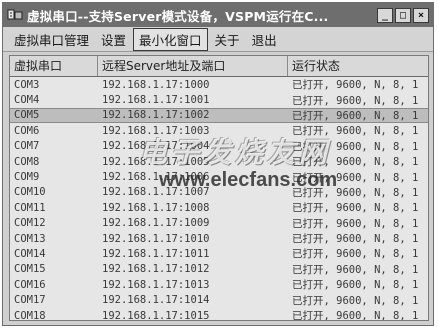  What do you see at coordinates (30, 253) in the screenshot?
I see `cell-virtual-port: COM14` at bounding box center [30, 253].